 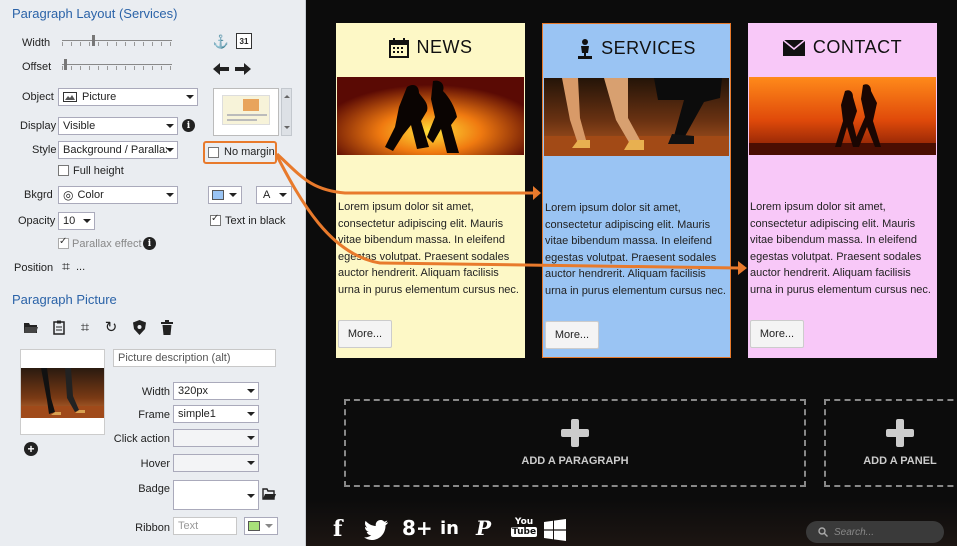 I want to click on youtube-top-text: You, so click(x=524, y=522).